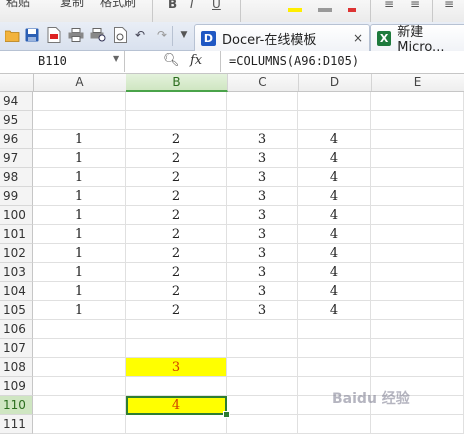 This screenshot has width=464, height=439. I want to click on format-painter-button: 格式刷, so click(118, 5).